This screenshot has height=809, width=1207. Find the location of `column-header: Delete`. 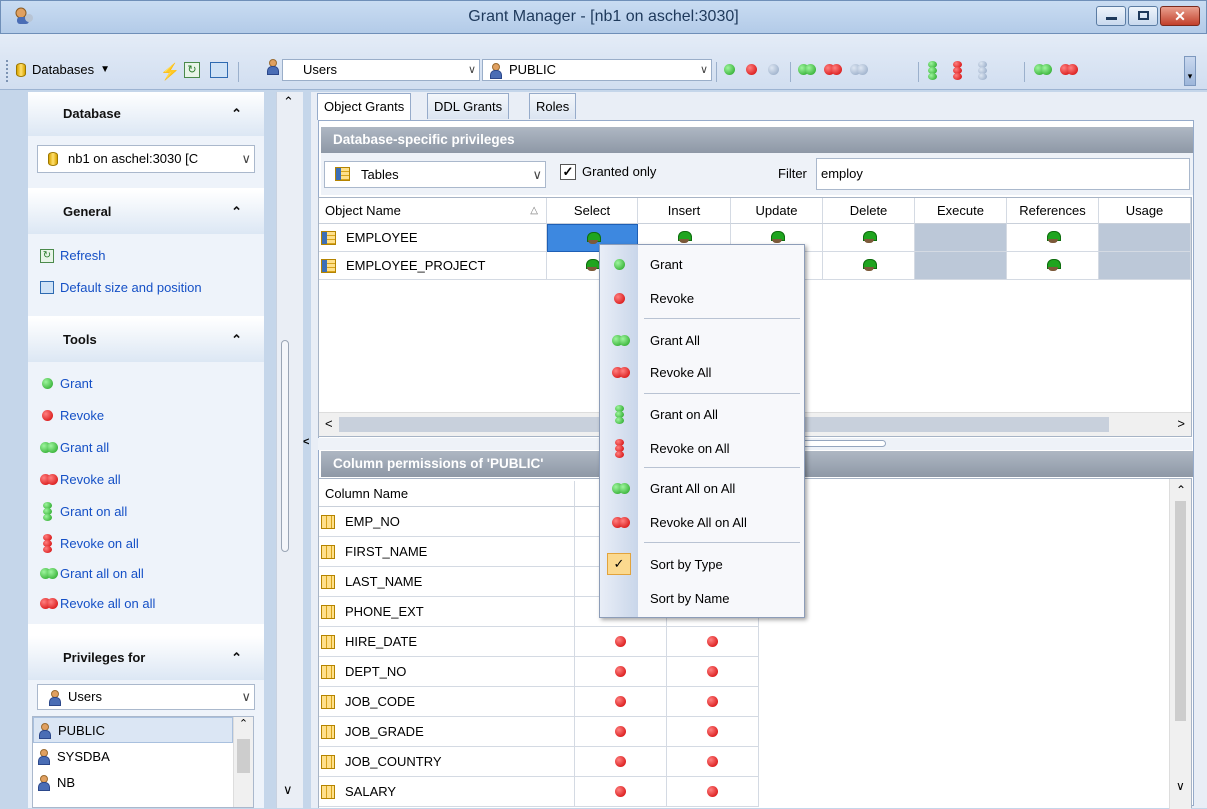

column-header: Delete is located at coordinates (869, 211).